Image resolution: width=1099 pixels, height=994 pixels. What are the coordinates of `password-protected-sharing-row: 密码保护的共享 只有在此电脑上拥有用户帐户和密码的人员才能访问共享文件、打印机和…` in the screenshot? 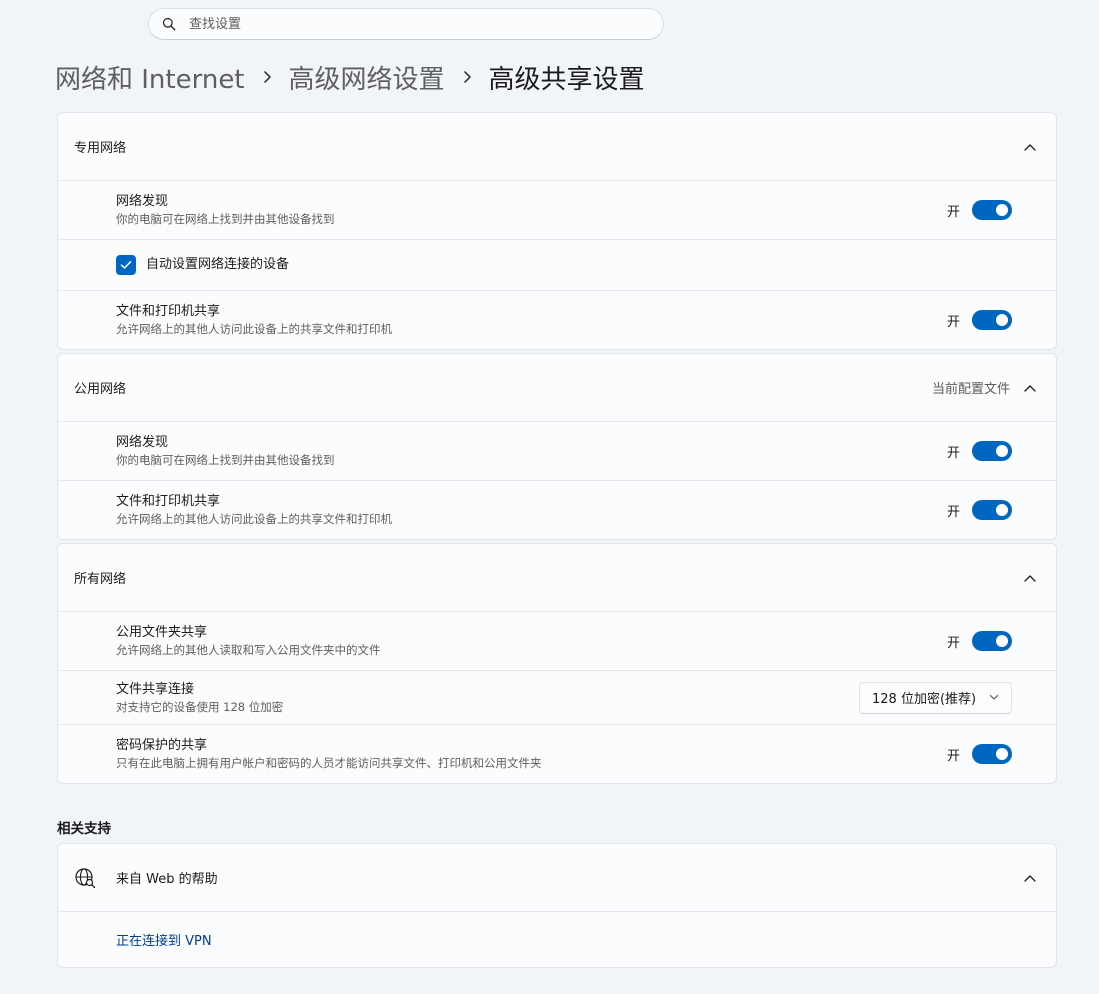 It's located at (557, 754).